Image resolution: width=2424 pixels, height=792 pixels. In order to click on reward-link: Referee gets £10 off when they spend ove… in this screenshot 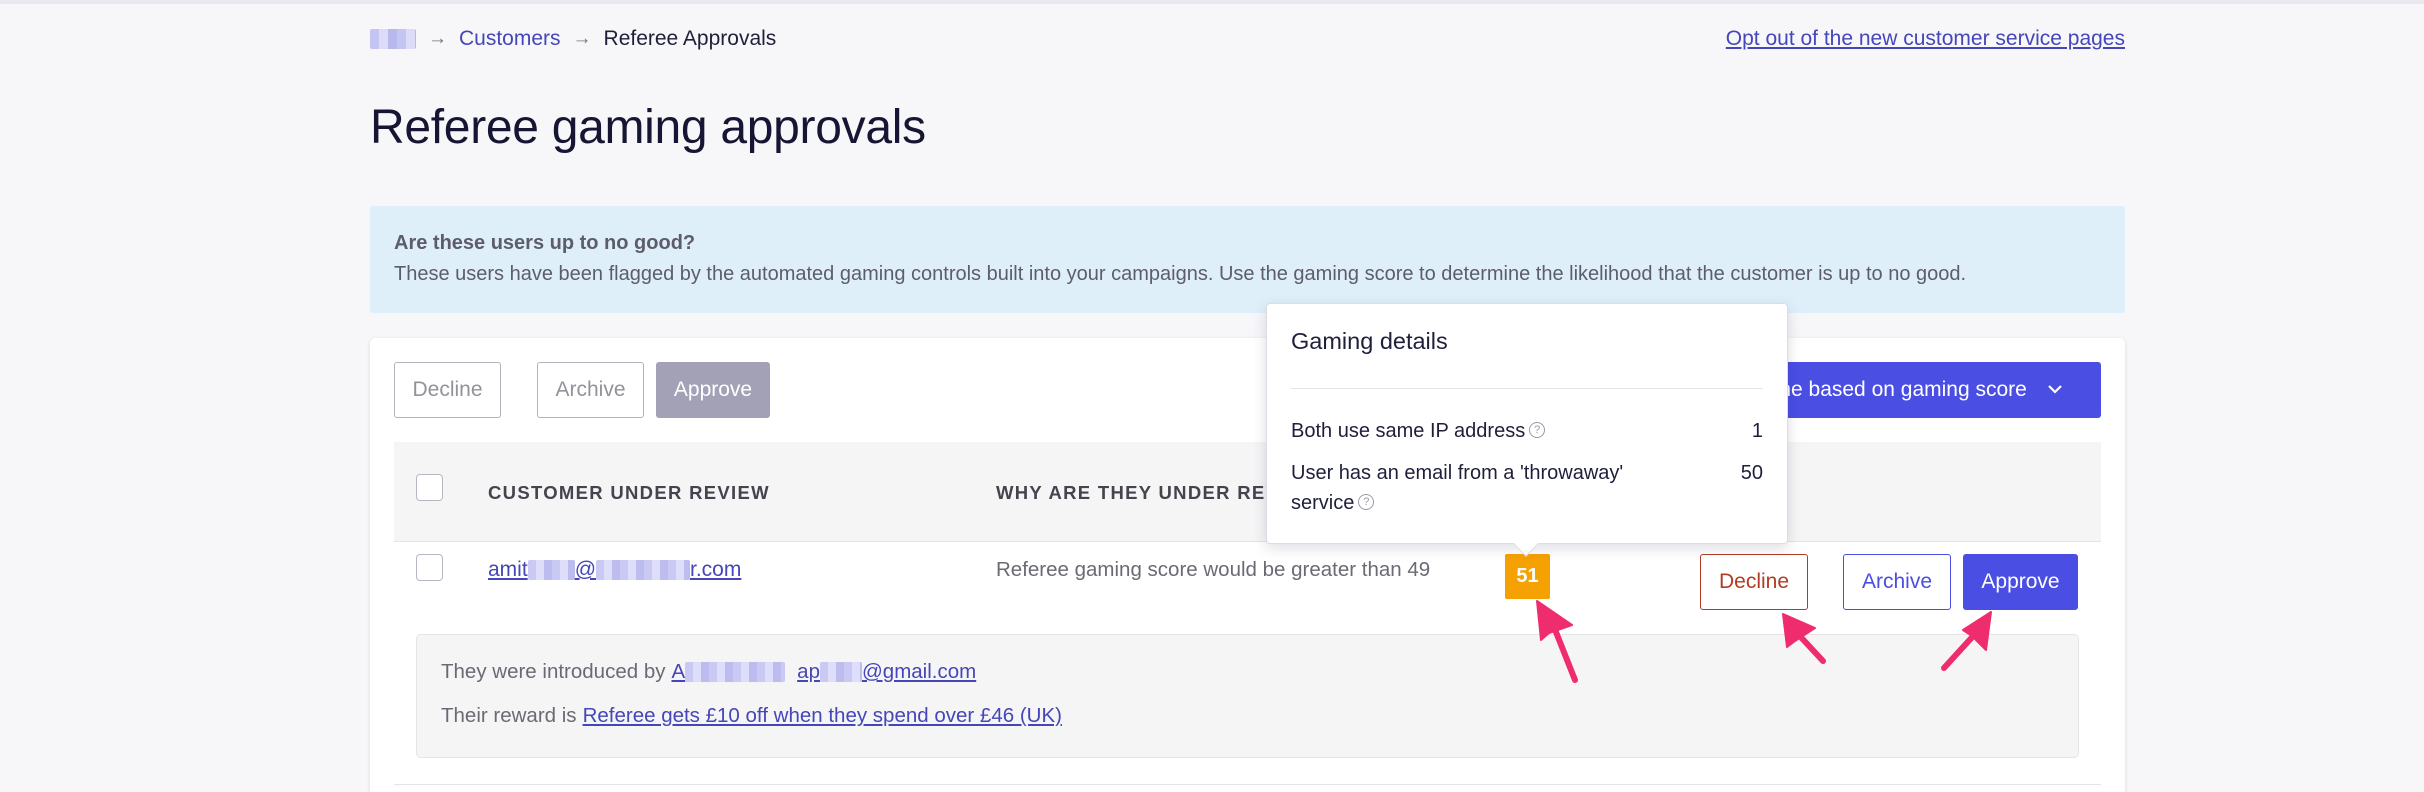, I will do `click(822, 716)`.